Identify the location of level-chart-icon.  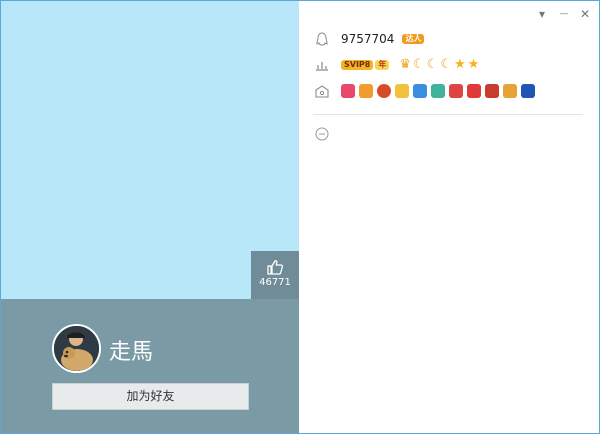
(322, 65).